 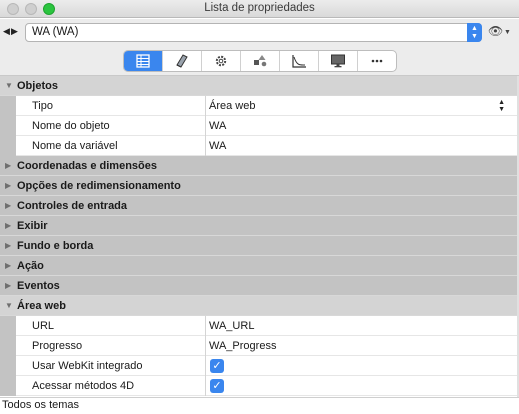 I want to click on section-label: Ação, so click(x=30, y=266).